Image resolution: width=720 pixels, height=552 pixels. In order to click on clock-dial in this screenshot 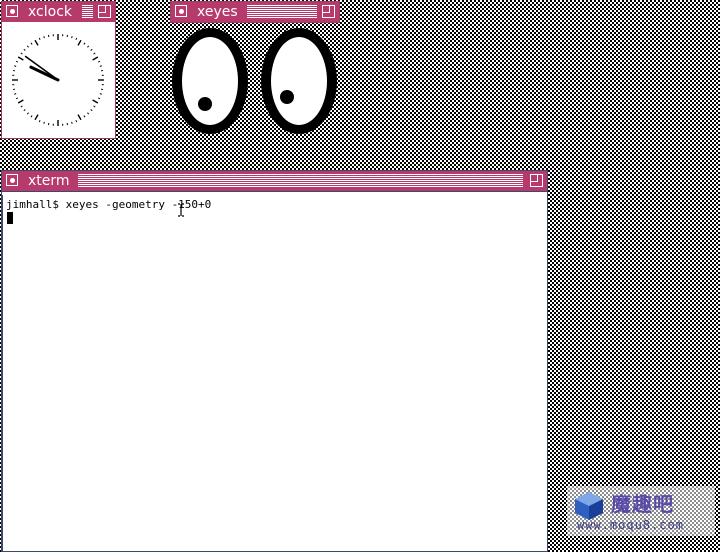, I will do `click(58, 80)`.